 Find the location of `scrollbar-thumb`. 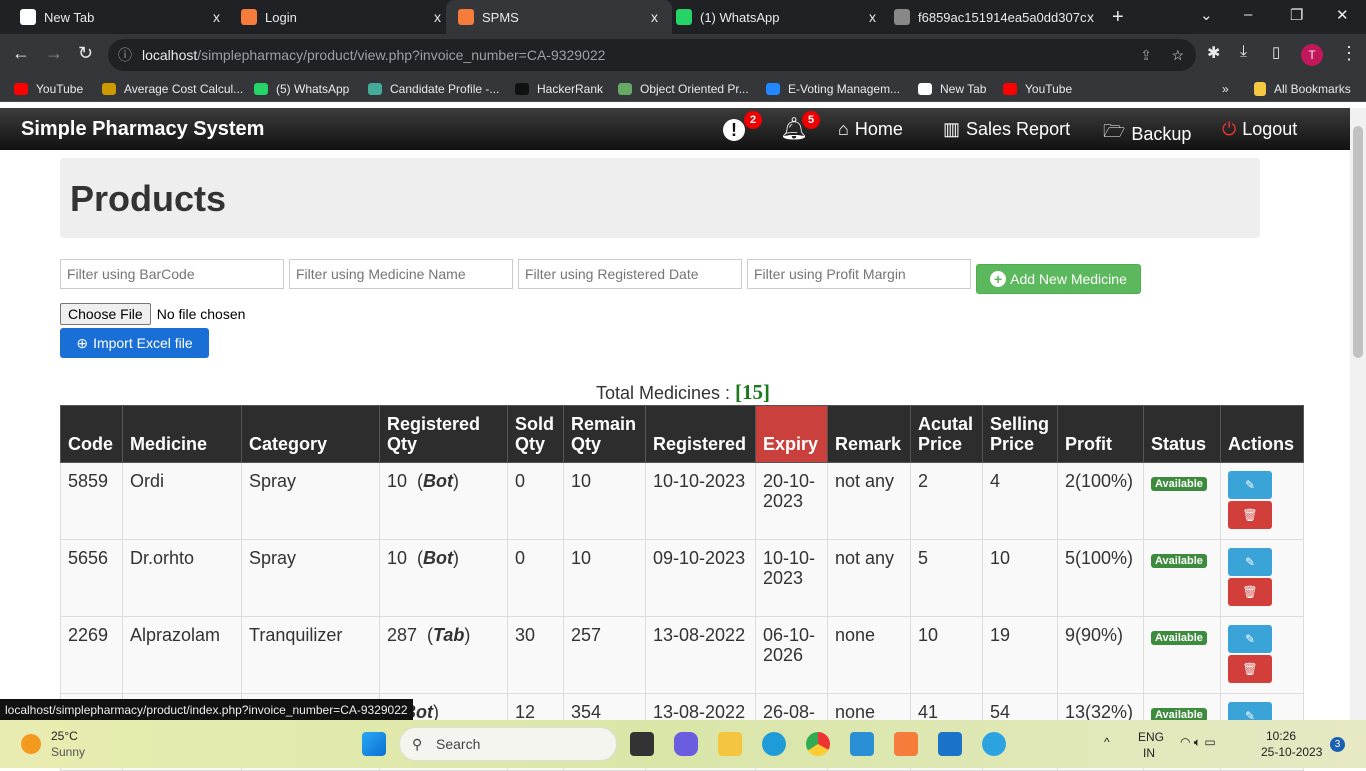

scrollbar-thumb is located at coordinates (1358, 242).